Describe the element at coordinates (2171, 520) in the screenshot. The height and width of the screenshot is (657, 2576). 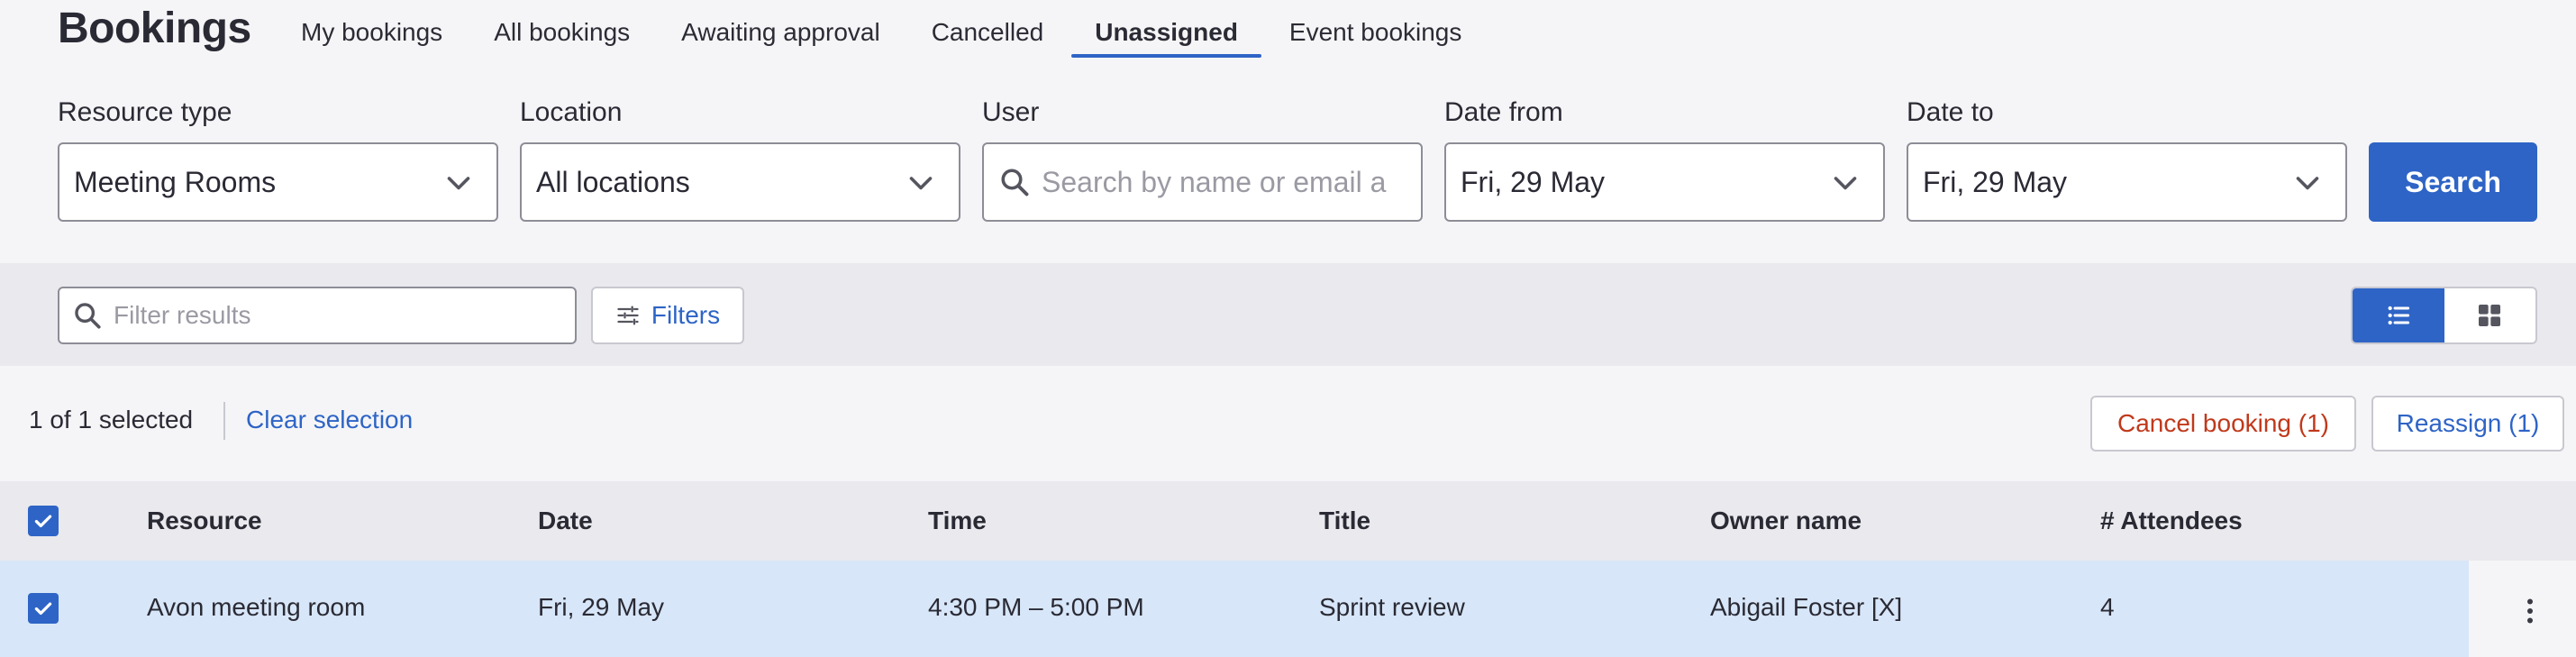
I see `column-header-attendees: # Attendees` at that location.